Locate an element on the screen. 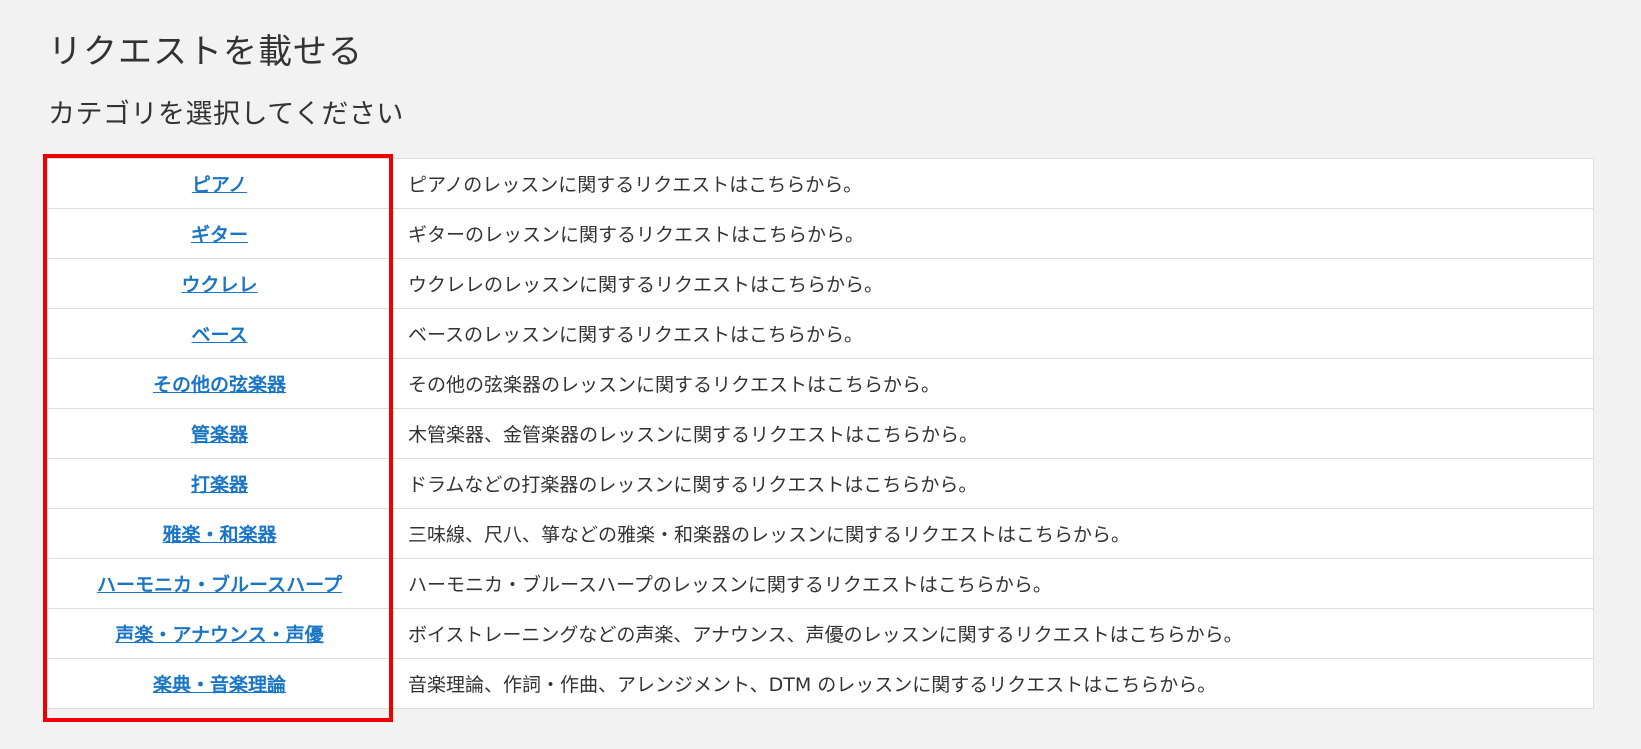 This screenshot has height=749, width=1641. table-row: その他の弦楽器 その他の弦楽器のレッスンに関するリクエストはこちらから。 is located at coordinates (820, 383).